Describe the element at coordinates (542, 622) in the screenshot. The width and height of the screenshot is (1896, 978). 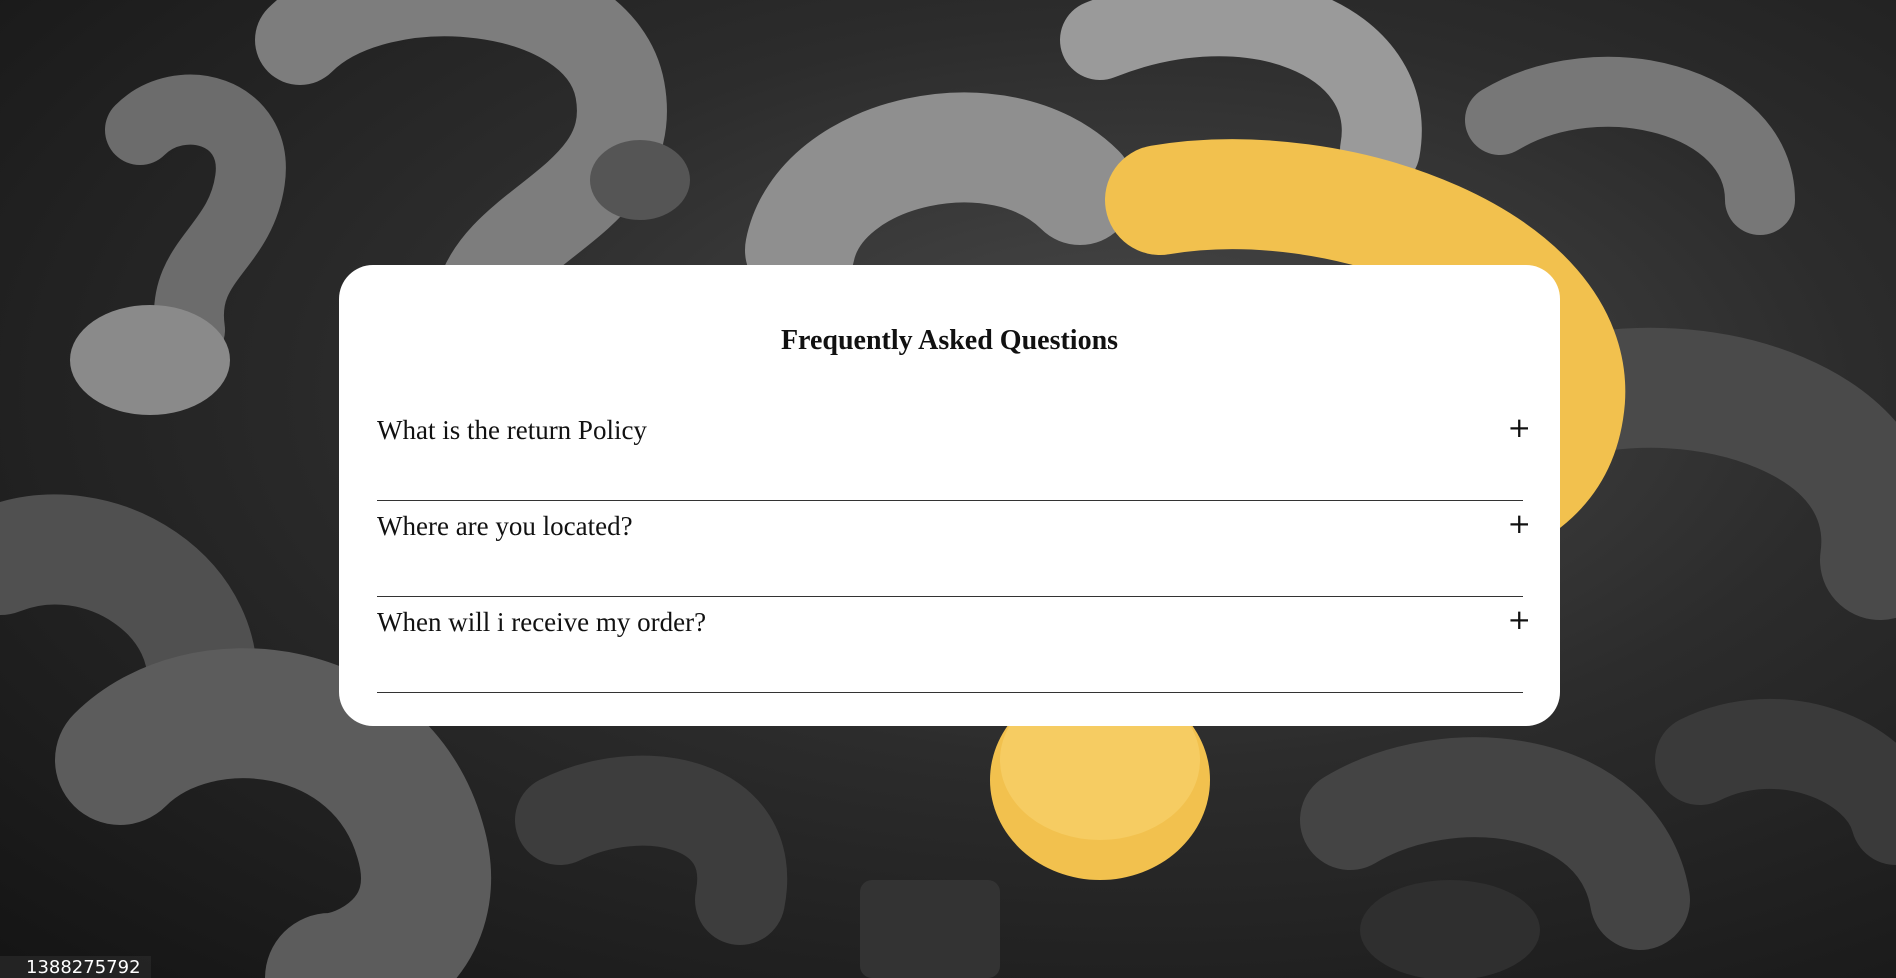
I see `faq-question: When will i receive my order?` at that location.